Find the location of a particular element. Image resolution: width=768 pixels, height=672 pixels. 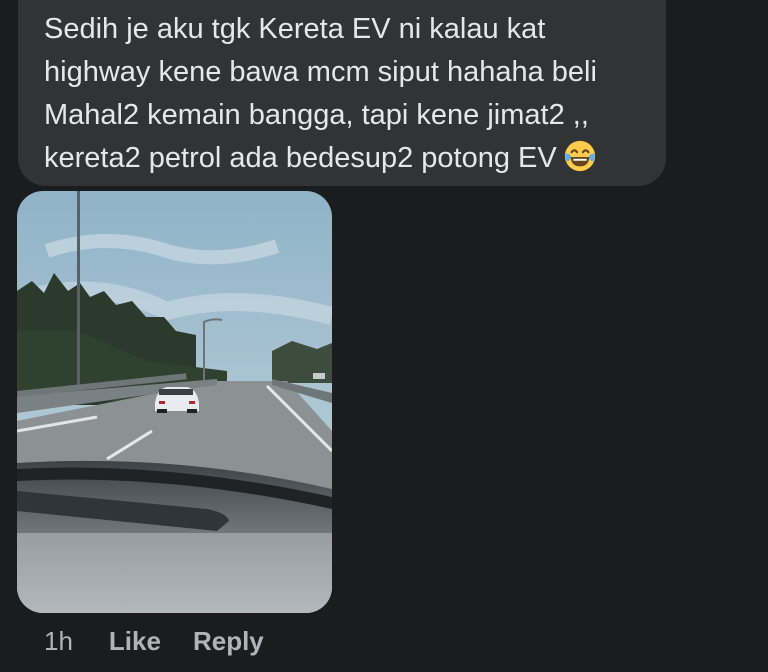

like-button: Like is located at coordinates (135, 641).